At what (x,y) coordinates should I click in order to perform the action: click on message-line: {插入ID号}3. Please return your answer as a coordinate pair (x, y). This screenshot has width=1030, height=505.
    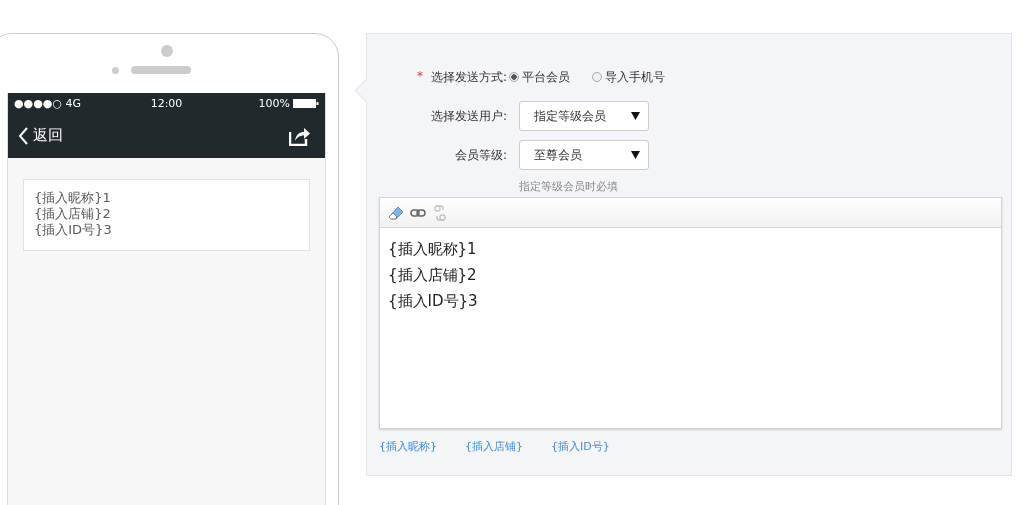
    Looking at the image, I should click on (73, 230).